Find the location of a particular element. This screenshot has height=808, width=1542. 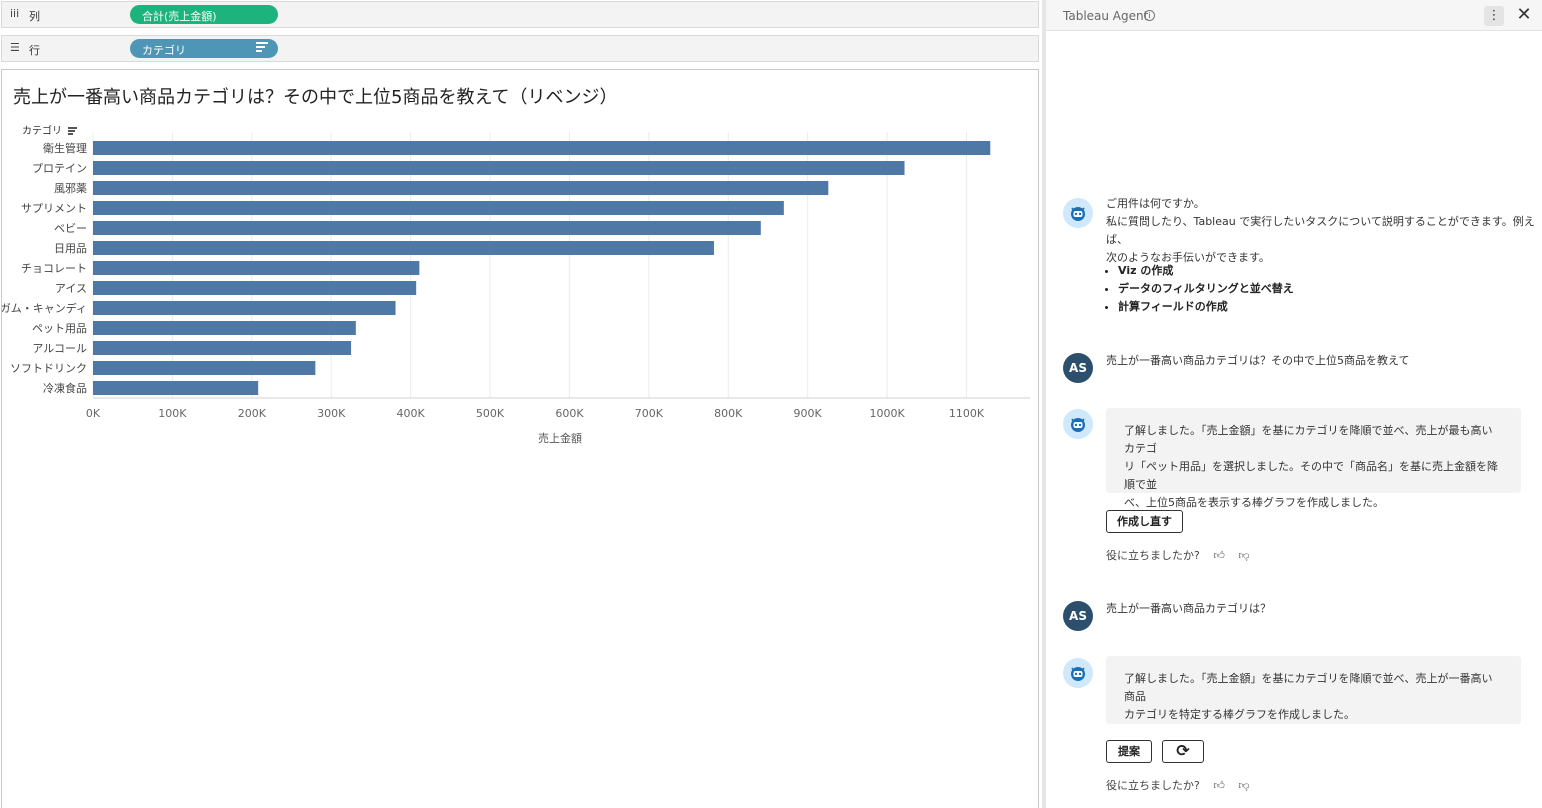

agent-header: Tableau Agent i ⋮ ✕ is located at coordinates (1294, 15).